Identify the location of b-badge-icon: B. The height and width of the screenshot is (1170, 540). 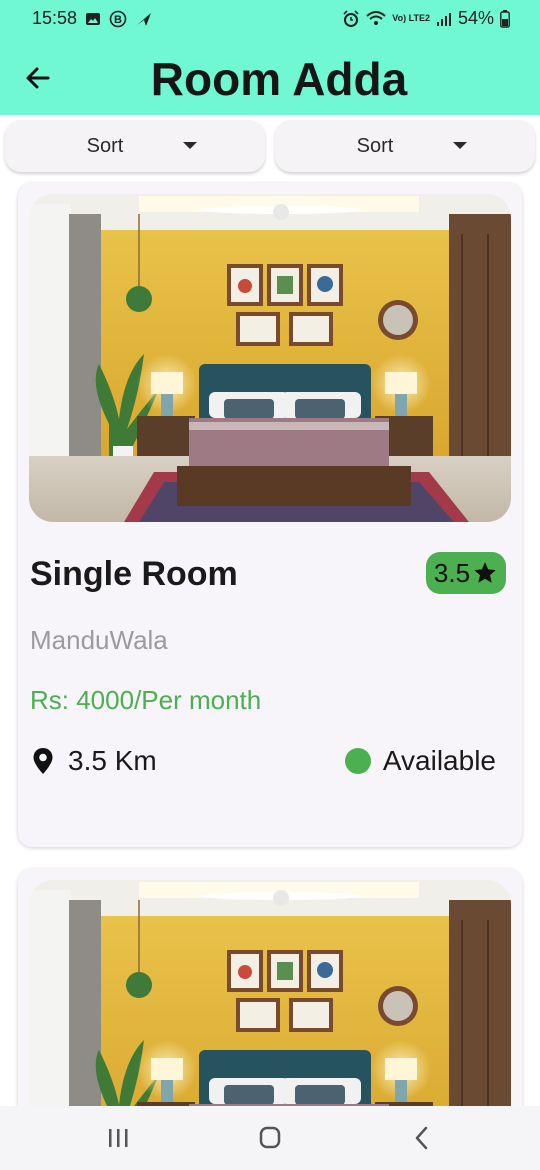
(118, 18).